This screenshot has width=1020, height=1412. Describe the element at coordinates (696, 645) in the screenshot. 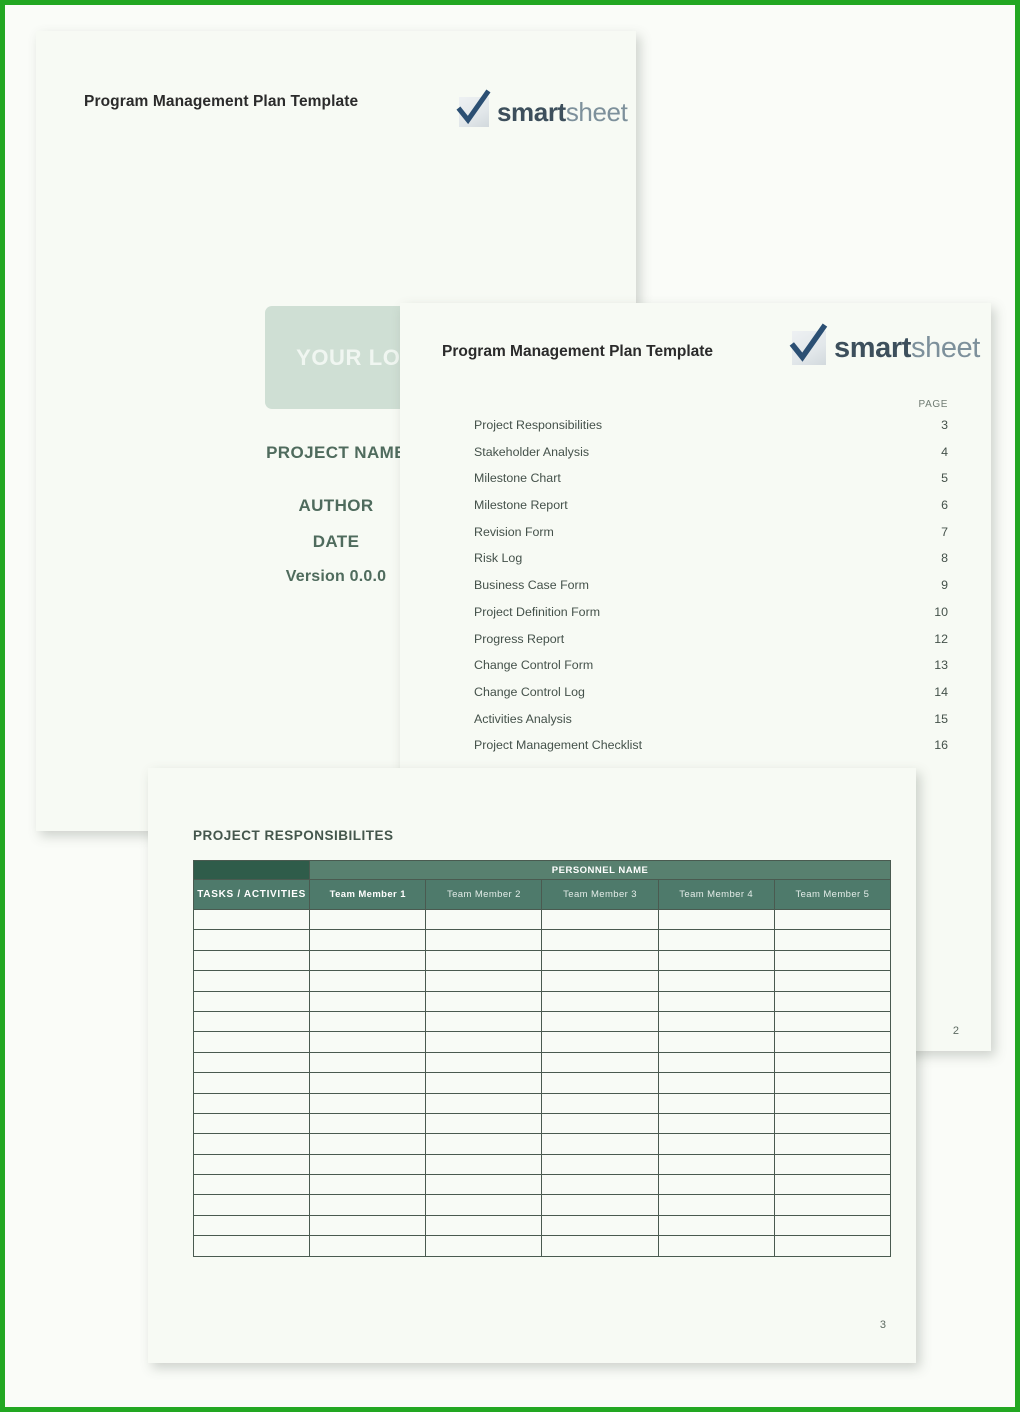

I see `toc-entry: Progress Report 12` at that location.